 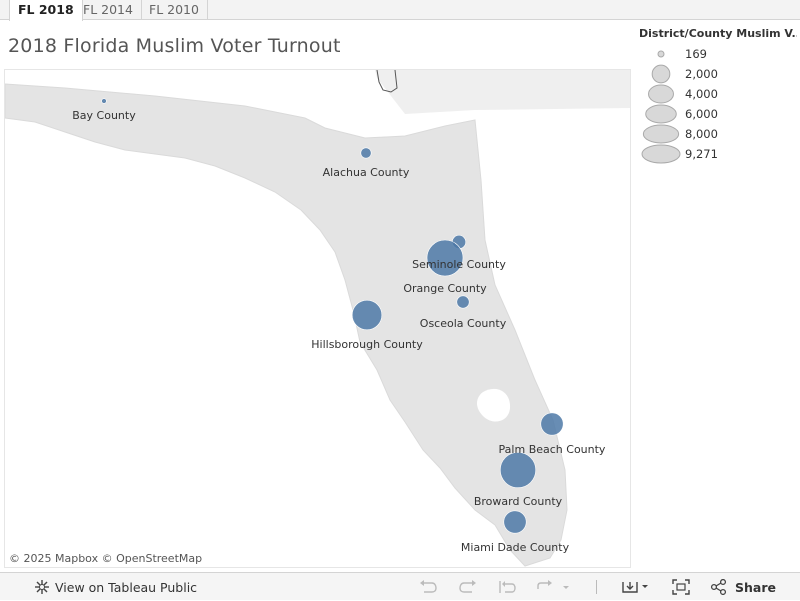 I want to click on undo-button, so click(x=428, y=587).